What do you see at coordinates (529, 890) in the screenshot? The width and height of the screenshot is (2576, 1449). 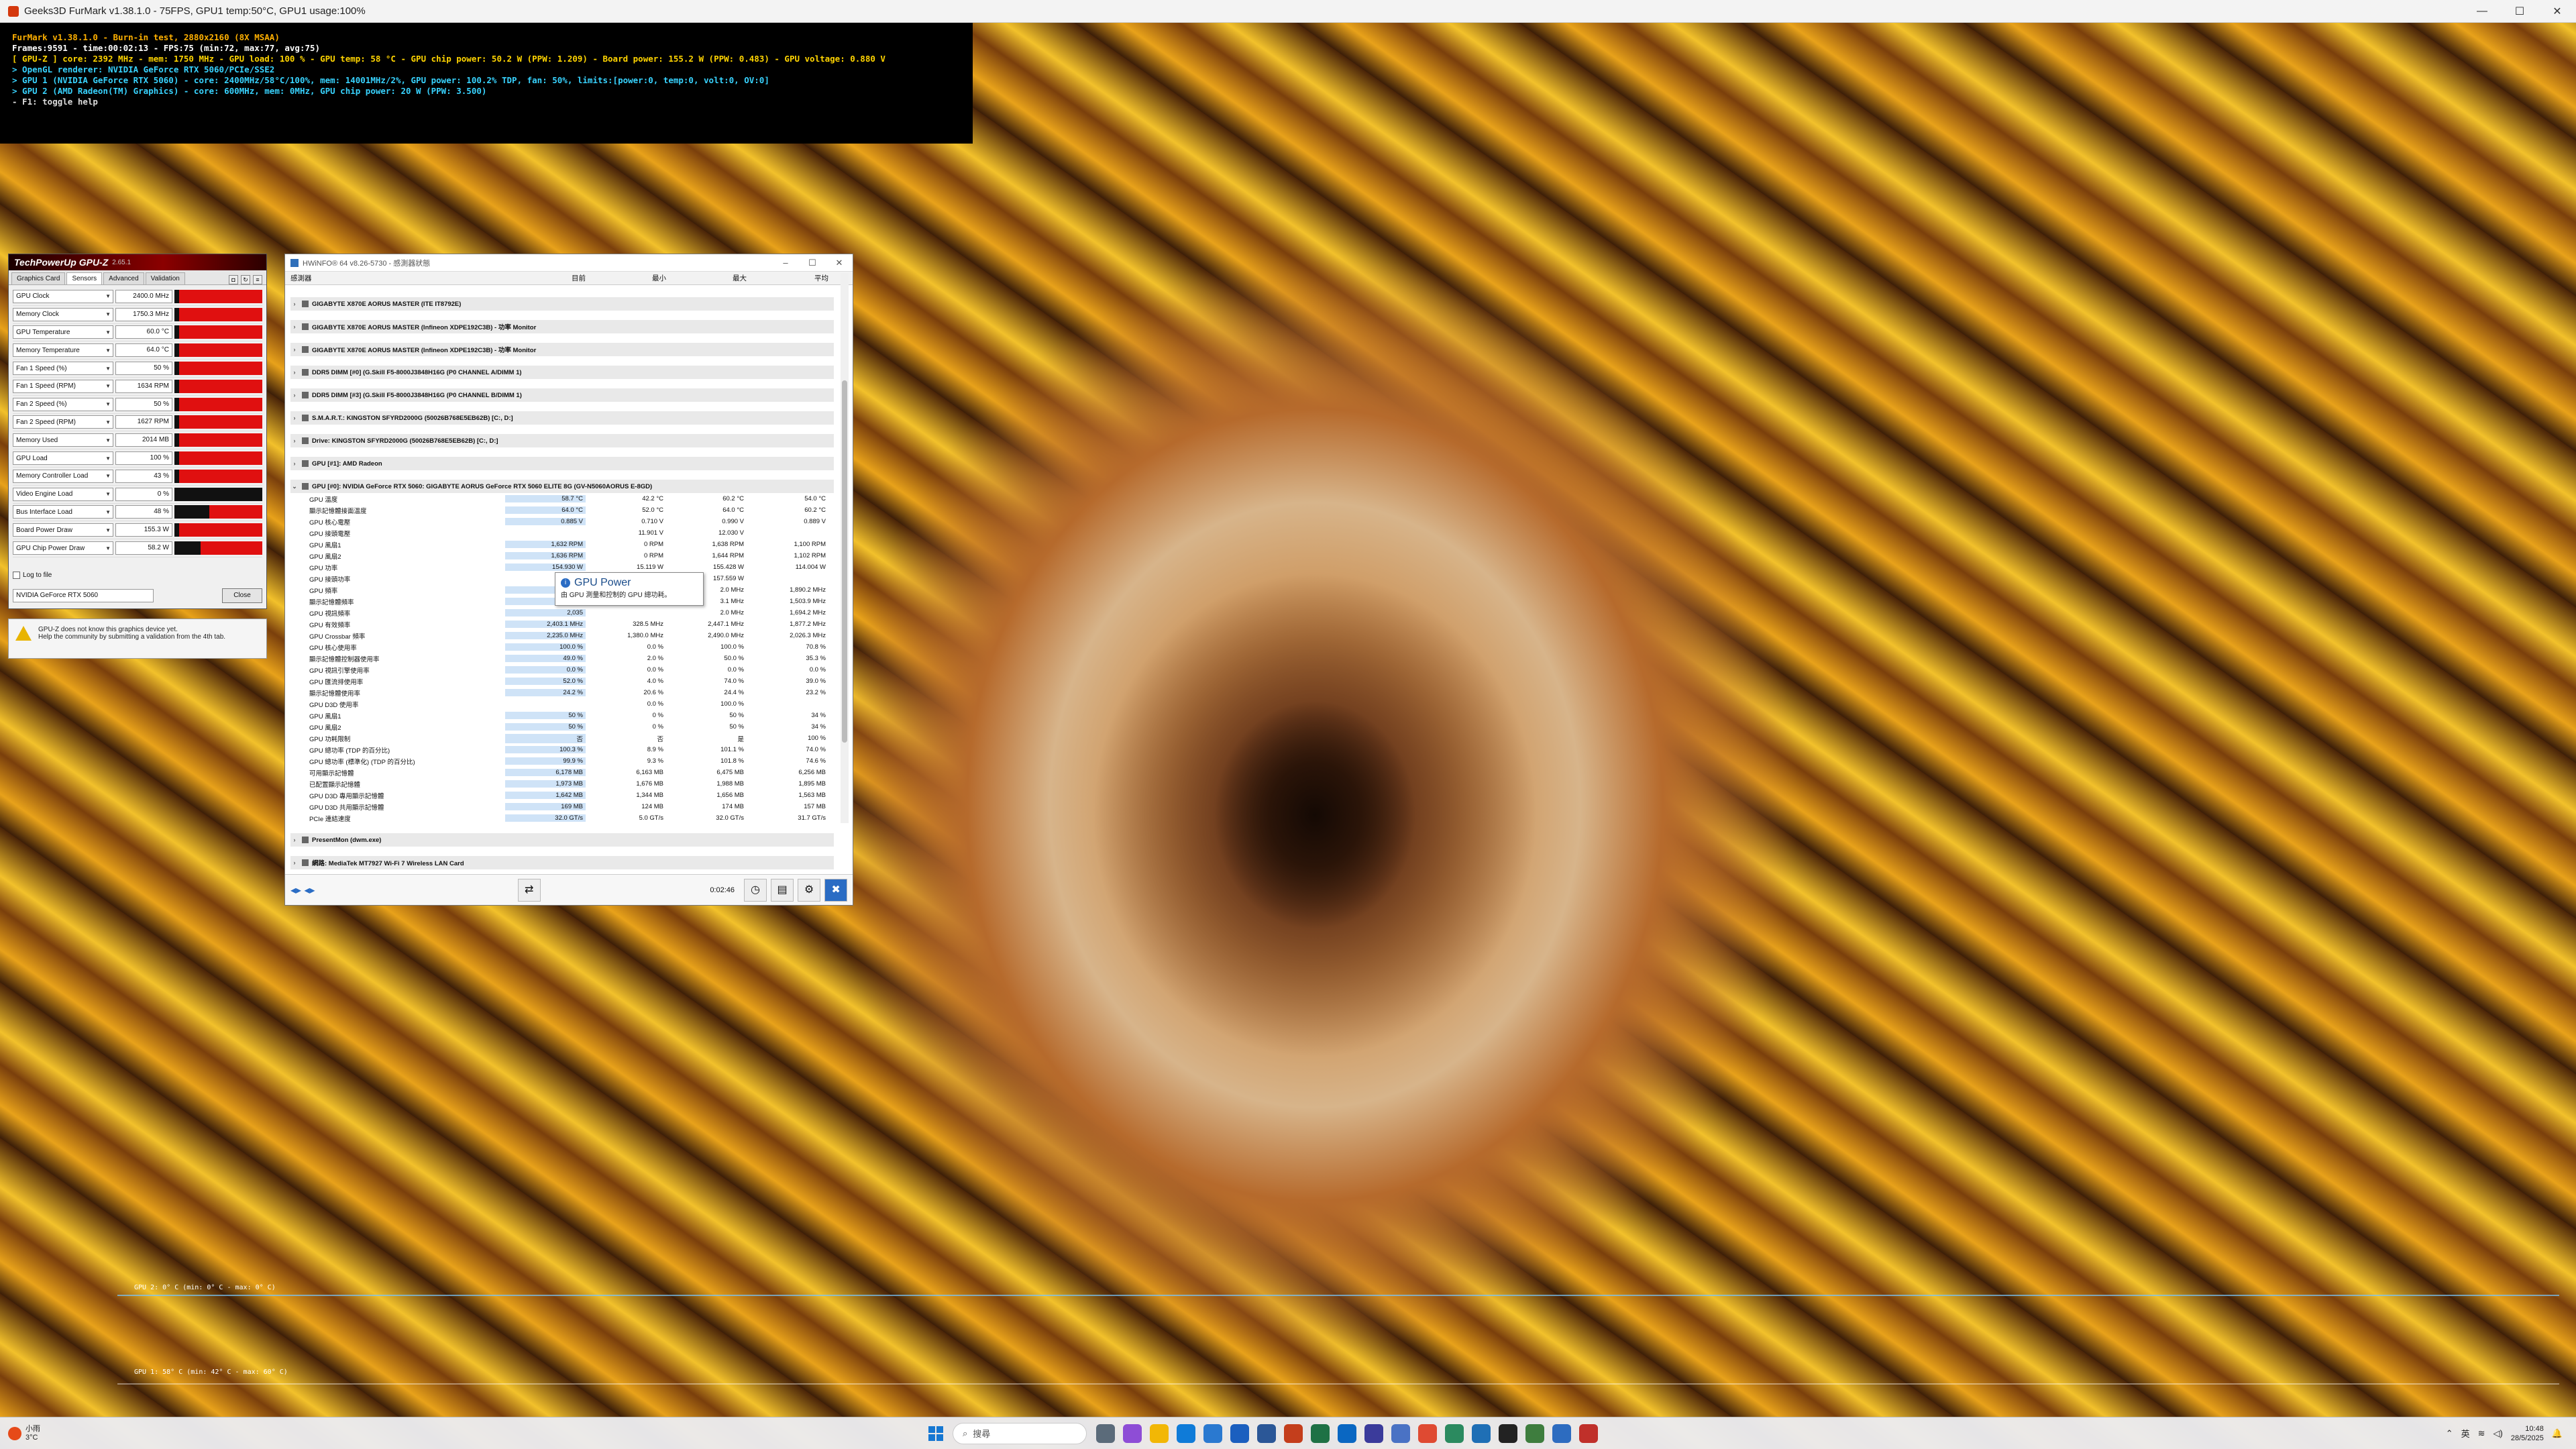 I see `network-icon: ⇄` at bounding box center [529, 890].